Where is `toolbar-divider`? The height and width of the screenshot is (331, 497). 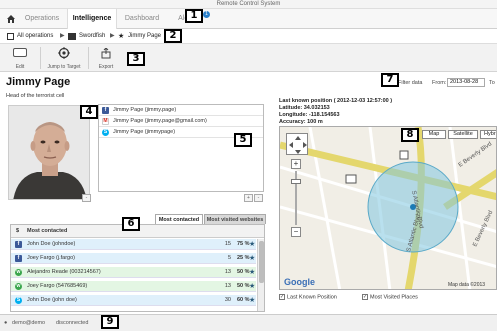
toolbar-divider is located at coordinates (40, 58).